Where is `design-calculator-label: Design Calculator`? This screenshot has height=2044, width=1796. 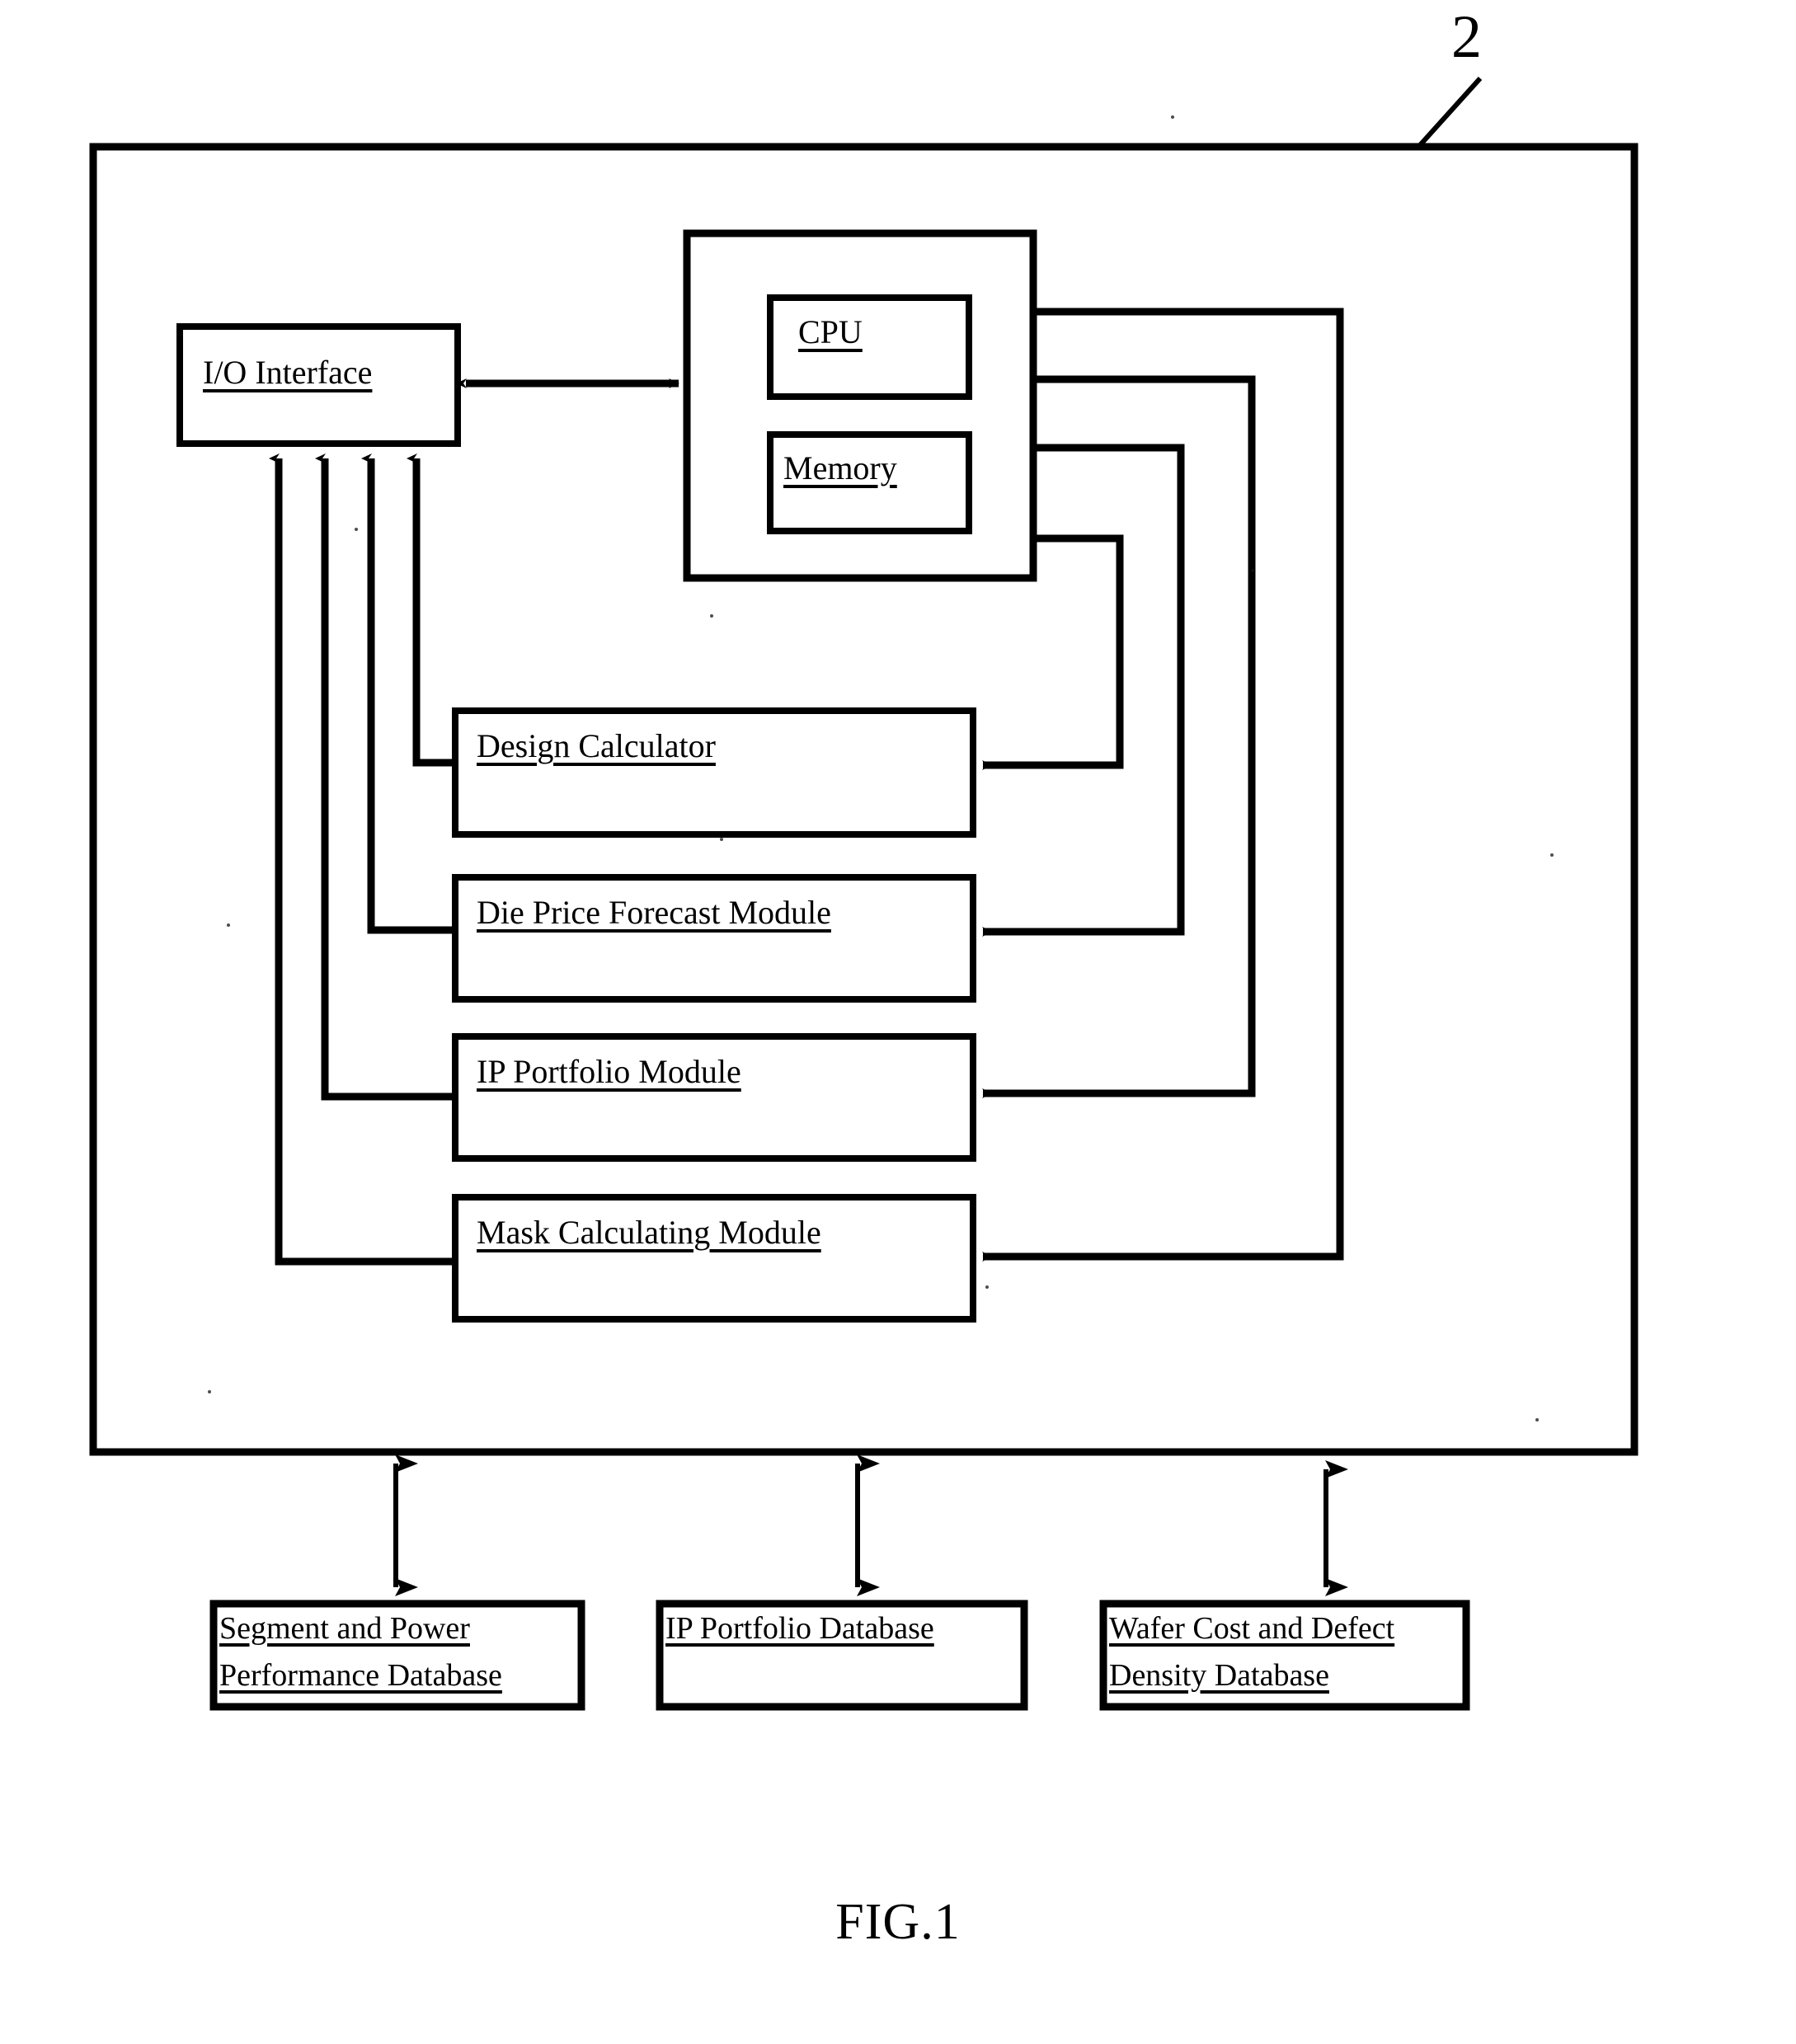 design-calculator-label: Design Calculator is located at coordinates (596, 745).